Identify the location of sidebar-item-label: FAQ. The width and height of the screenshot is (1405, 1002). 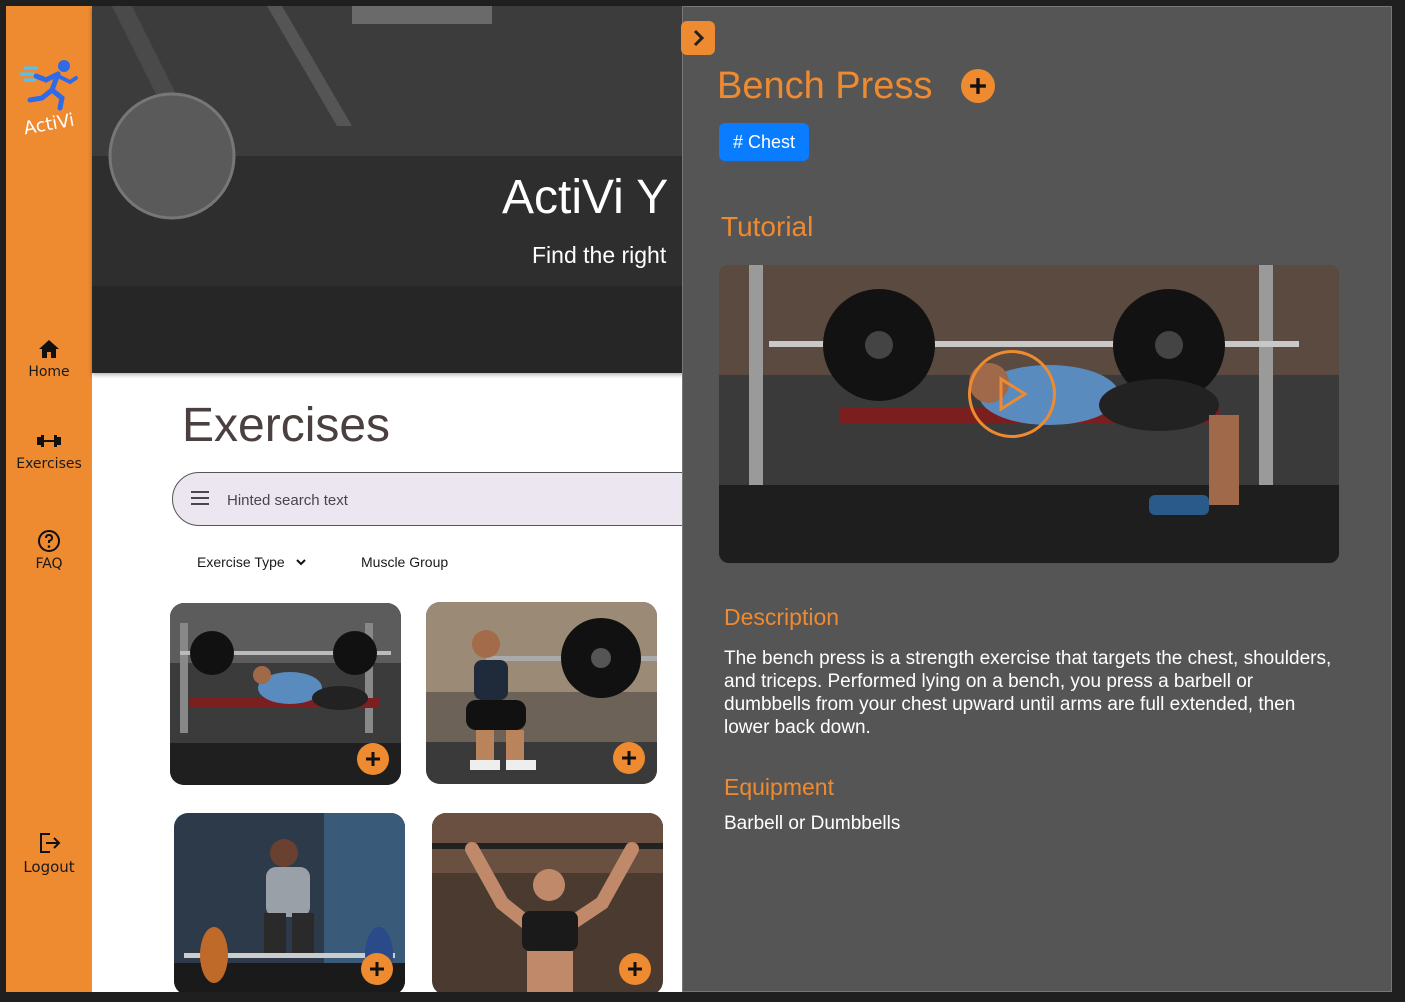
(49, 564).